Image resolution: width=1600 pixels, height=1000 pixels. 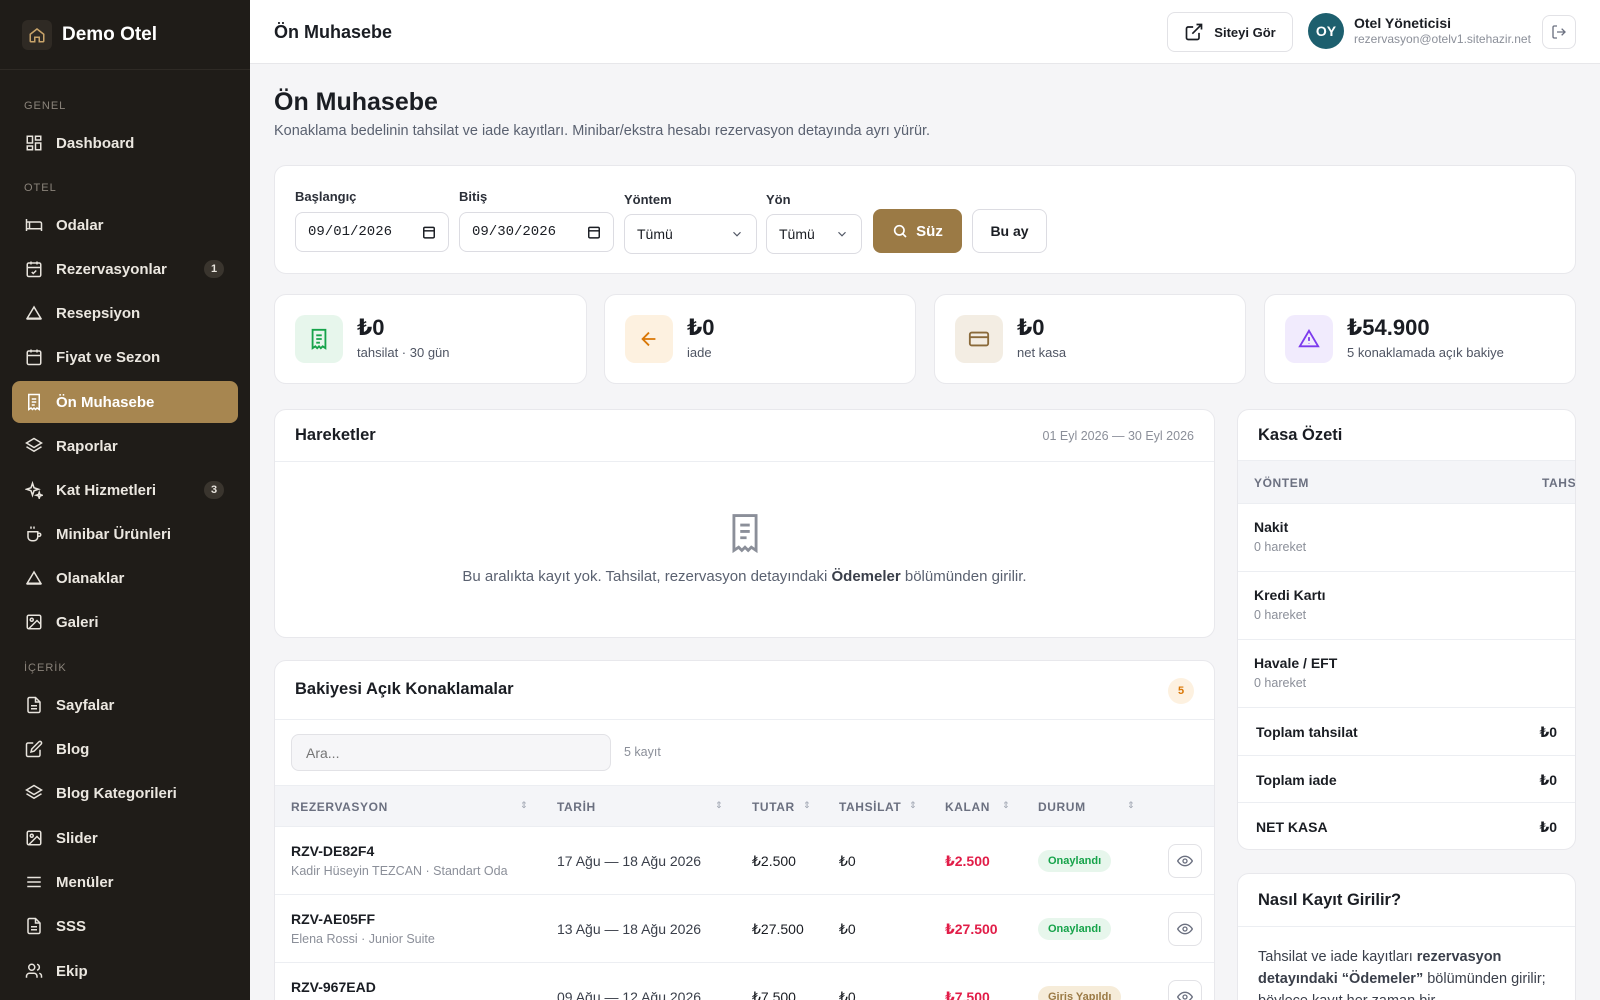 I want to click on sidebar-item-blog-kategorileri: Blog Kategorileri, so click(x=125, y=793).